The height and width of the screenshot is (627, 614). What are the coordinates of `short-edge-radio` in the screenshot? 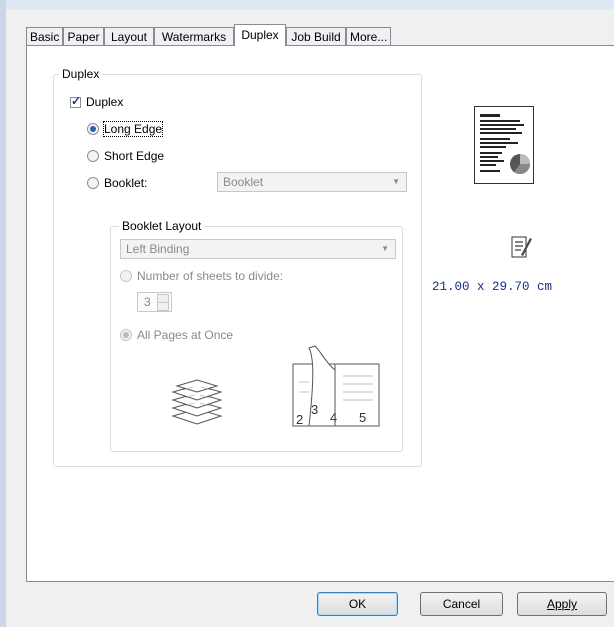 It's located at (93, 156).